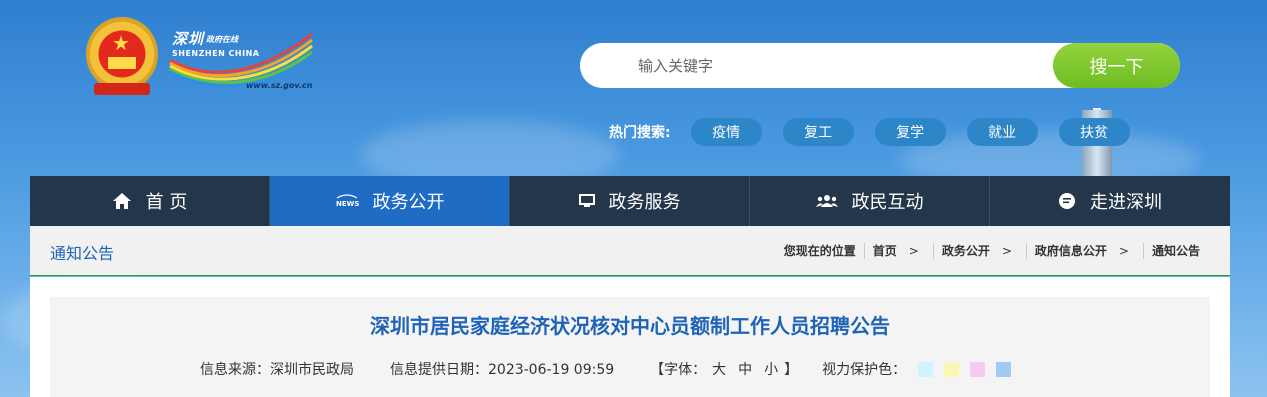  I want to click on nav-item-government-services: 政务服务, so click(630, 201).